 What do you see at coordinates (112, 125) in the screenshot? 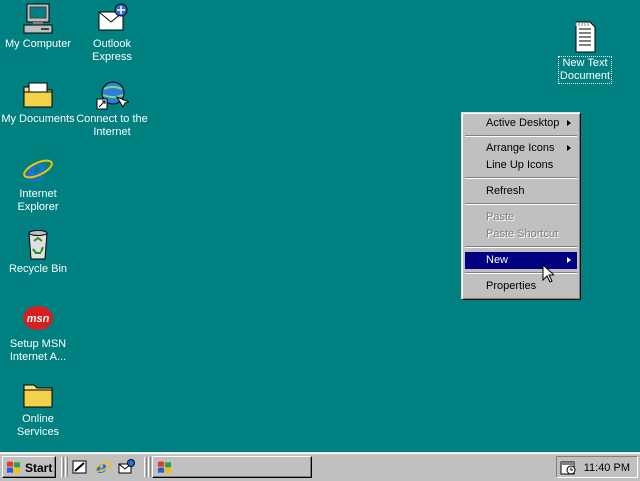
I see `desktop-icon-label: Connect to the Internet` at bounding box center [112, 125].